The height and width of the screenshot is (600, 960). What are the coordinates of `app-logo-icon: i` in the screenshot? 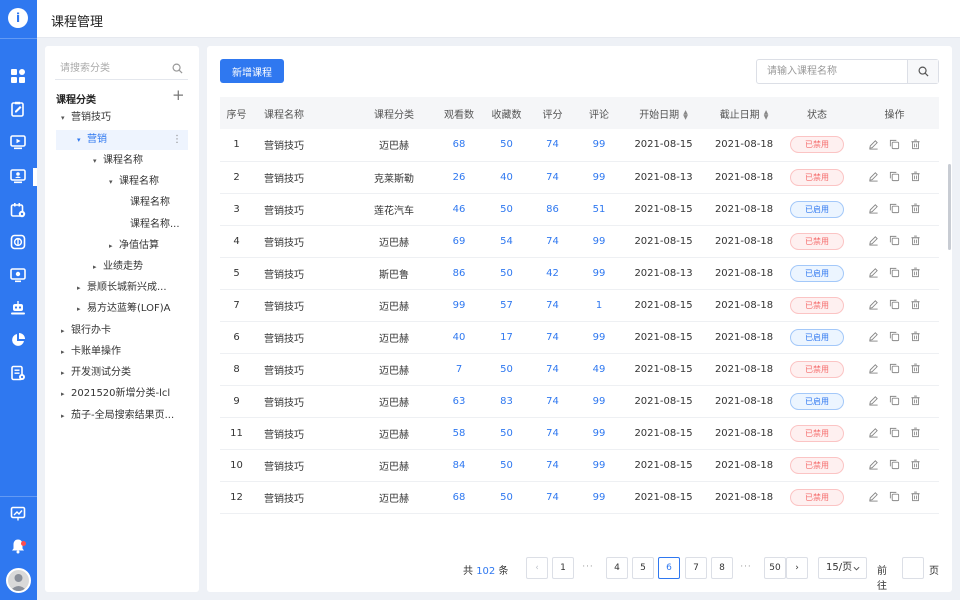 It's located at (18, 18).